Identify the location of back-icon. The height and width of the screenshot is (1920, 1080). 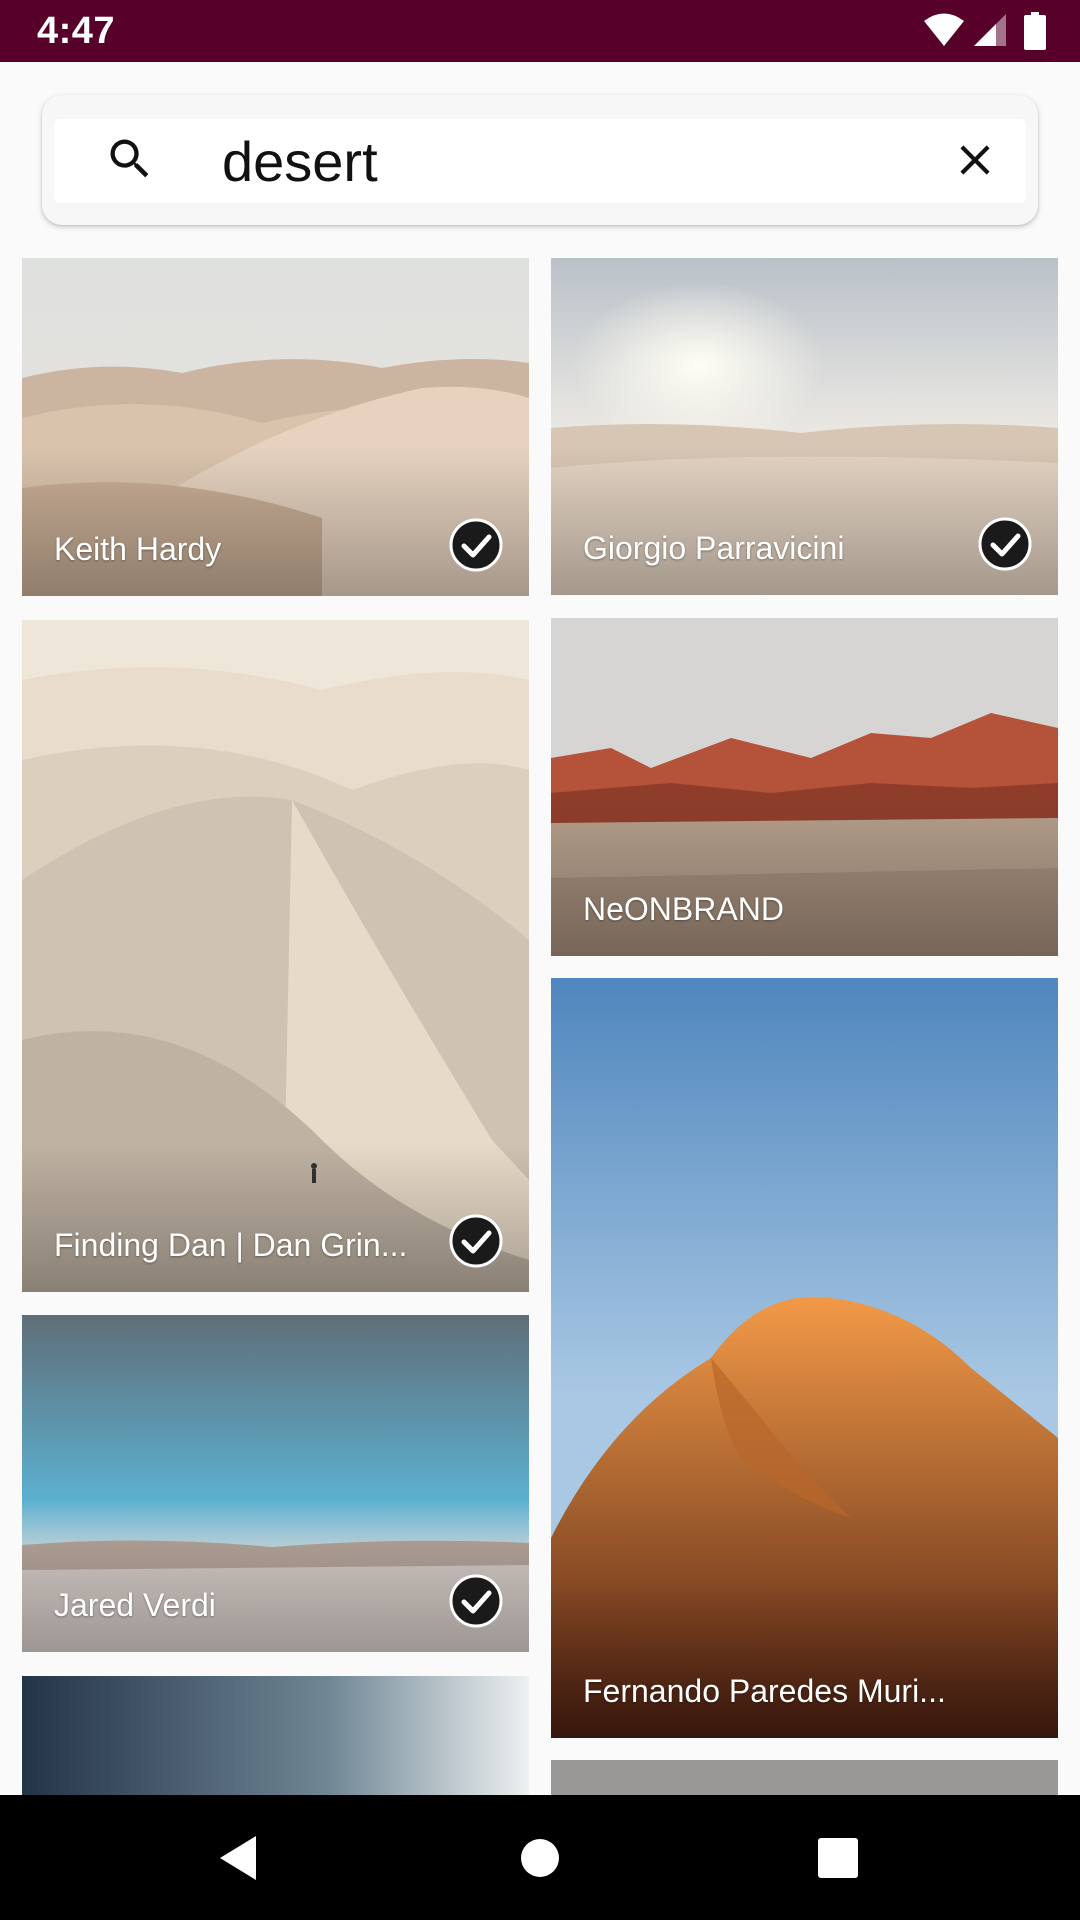
(238, 1857).